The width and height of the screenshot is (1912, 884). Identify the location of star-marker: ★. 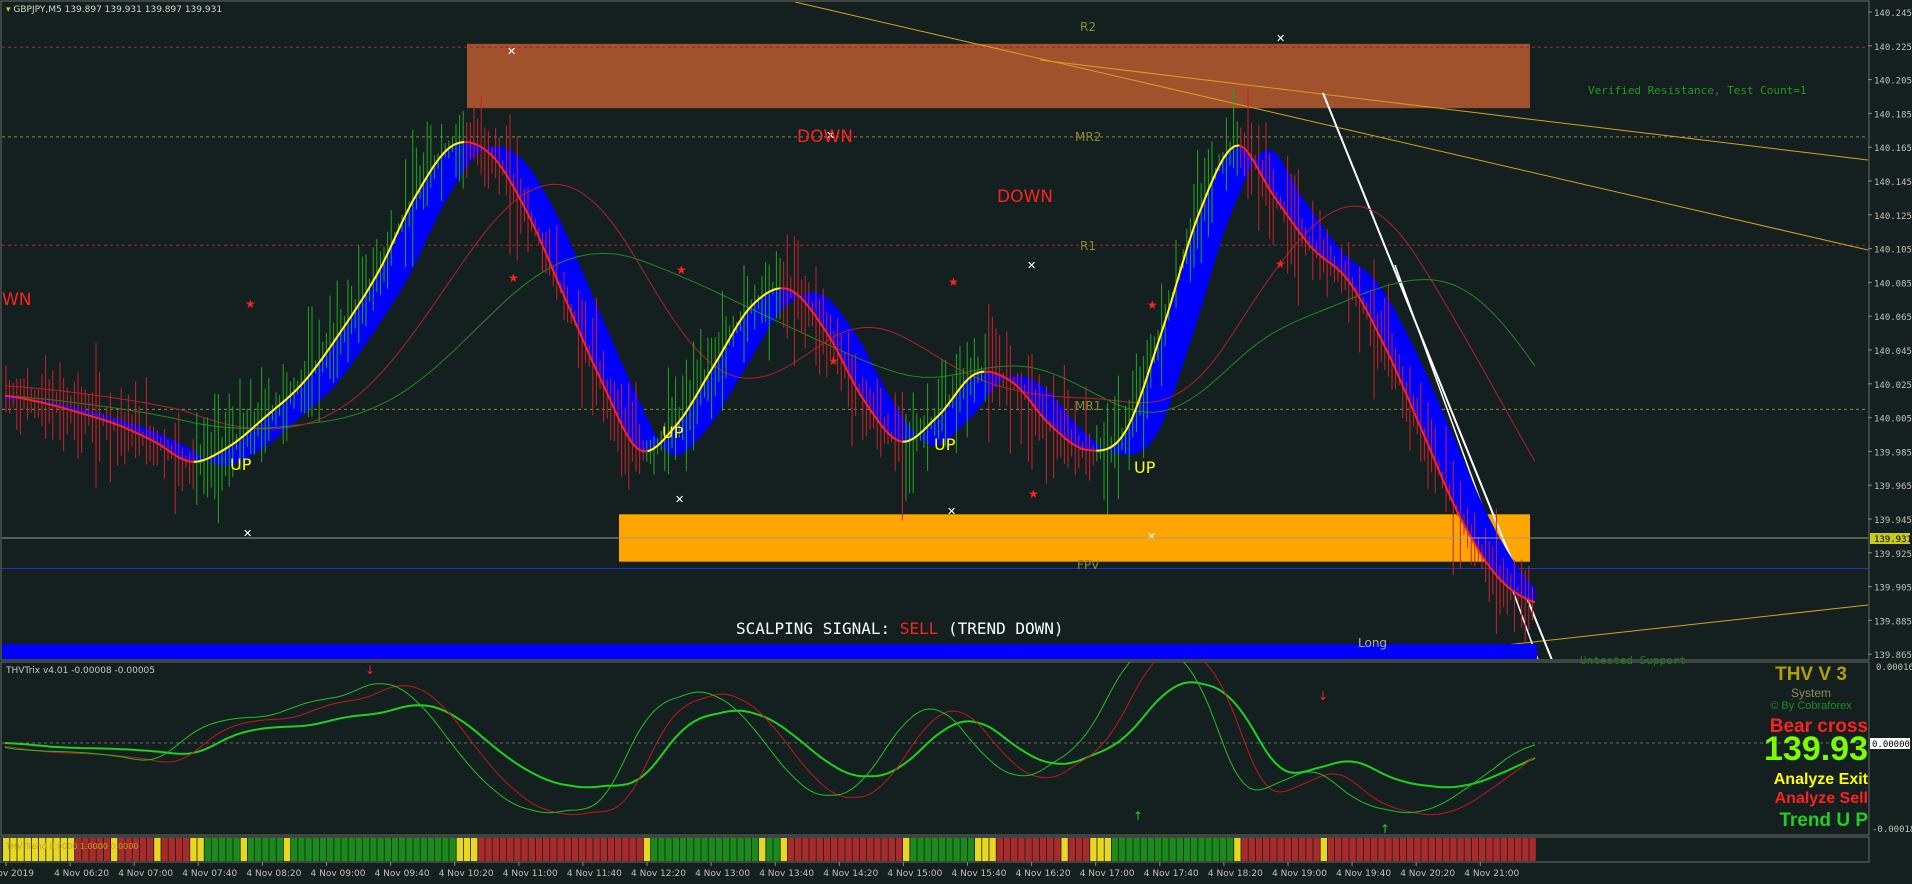
(1152, 305).